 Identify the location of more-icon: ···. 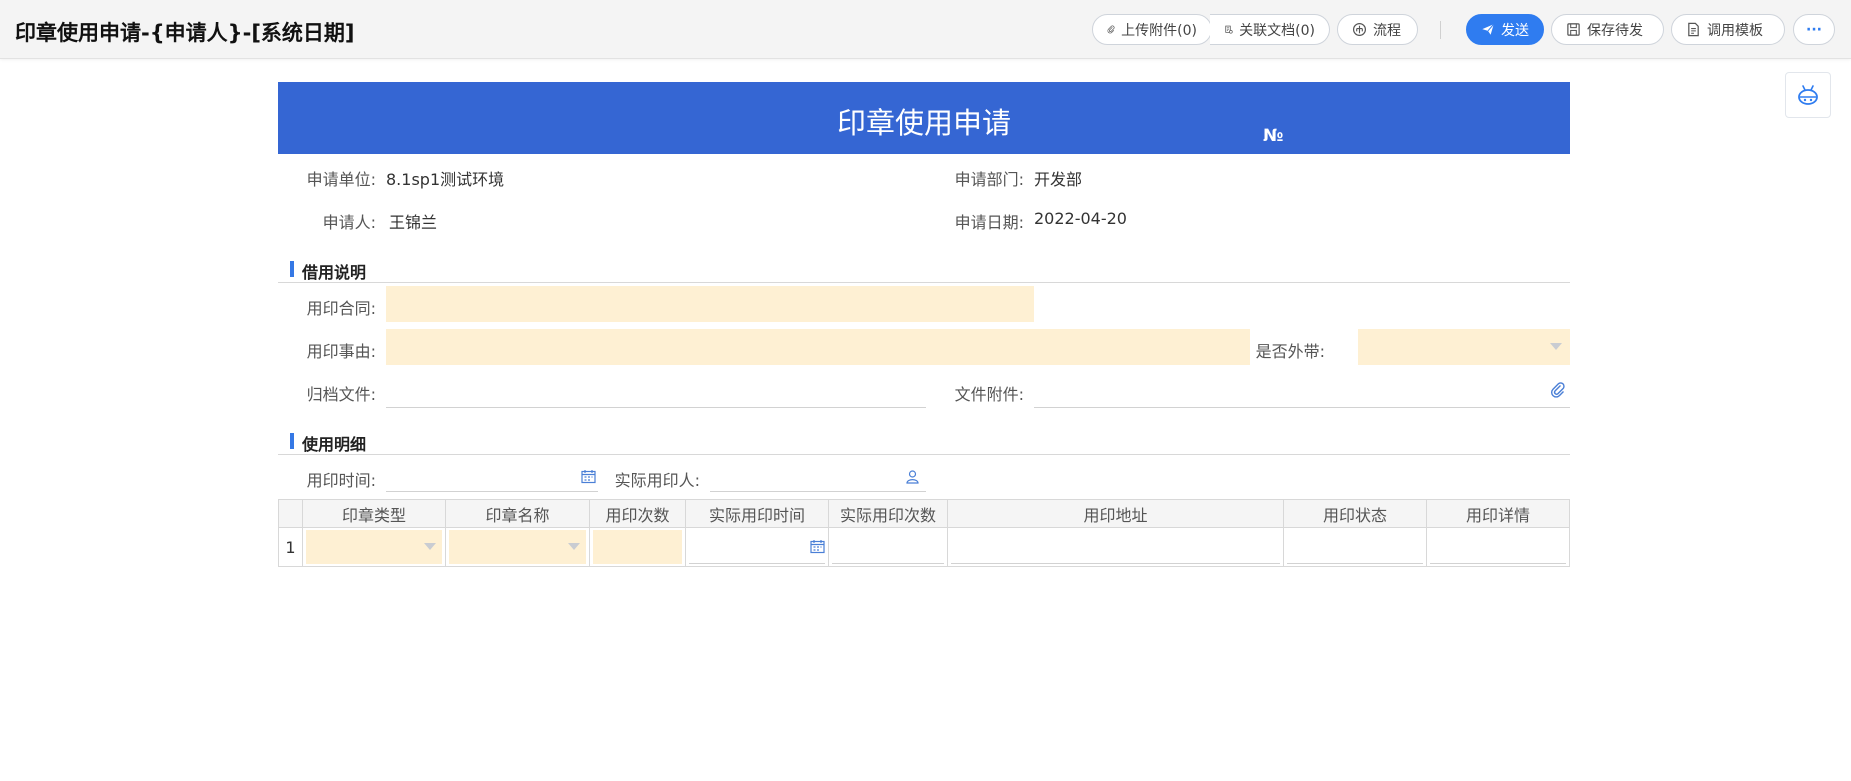
(1814, 29).